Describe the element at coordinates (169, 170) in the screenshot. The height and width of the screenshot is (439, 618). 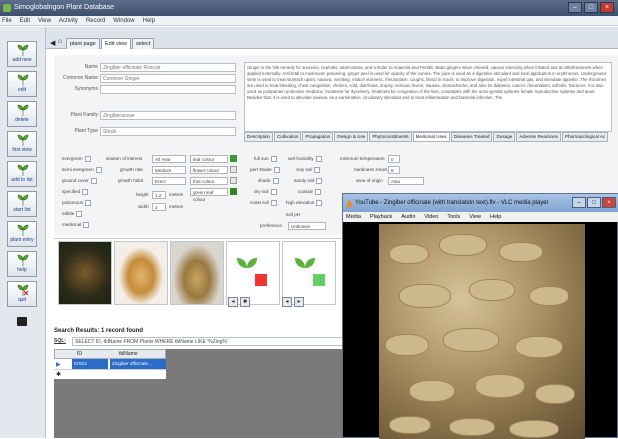
I see `growth-rate-select: Medium` at that location.